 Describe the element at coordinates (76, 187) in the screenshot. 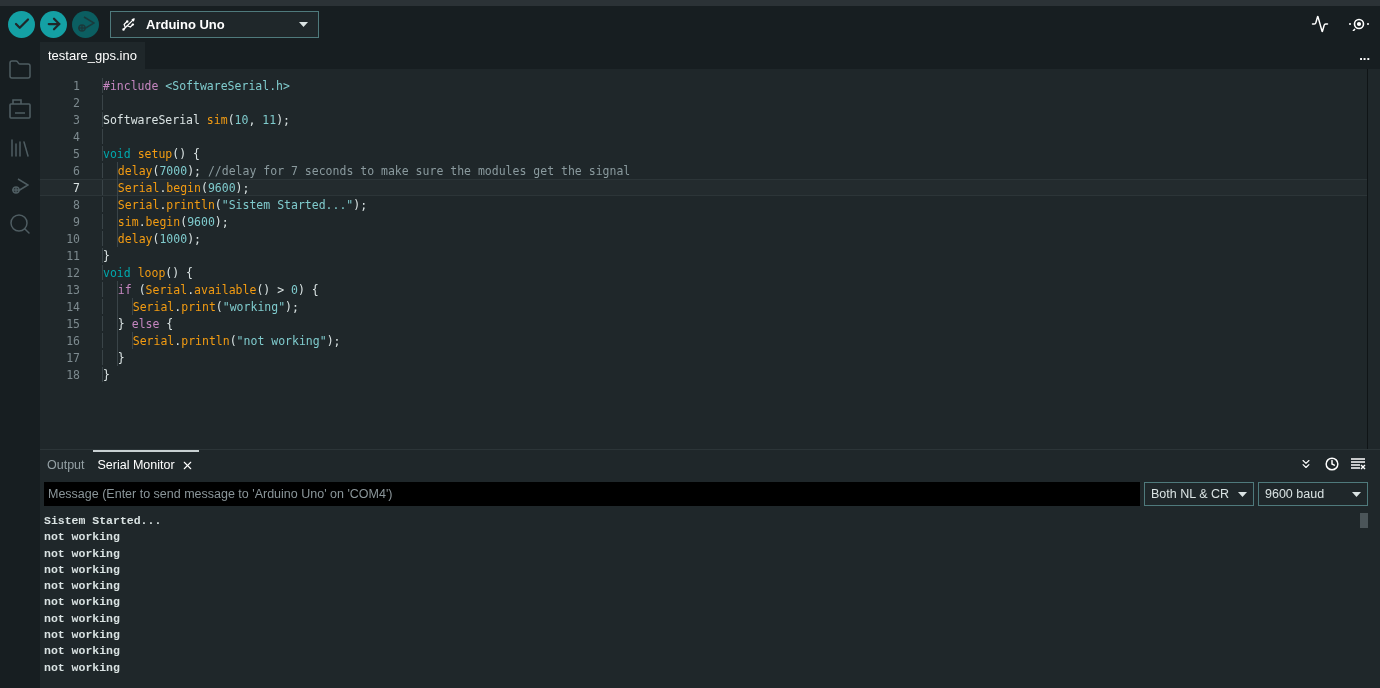

I see `line-number: 7` at that location.